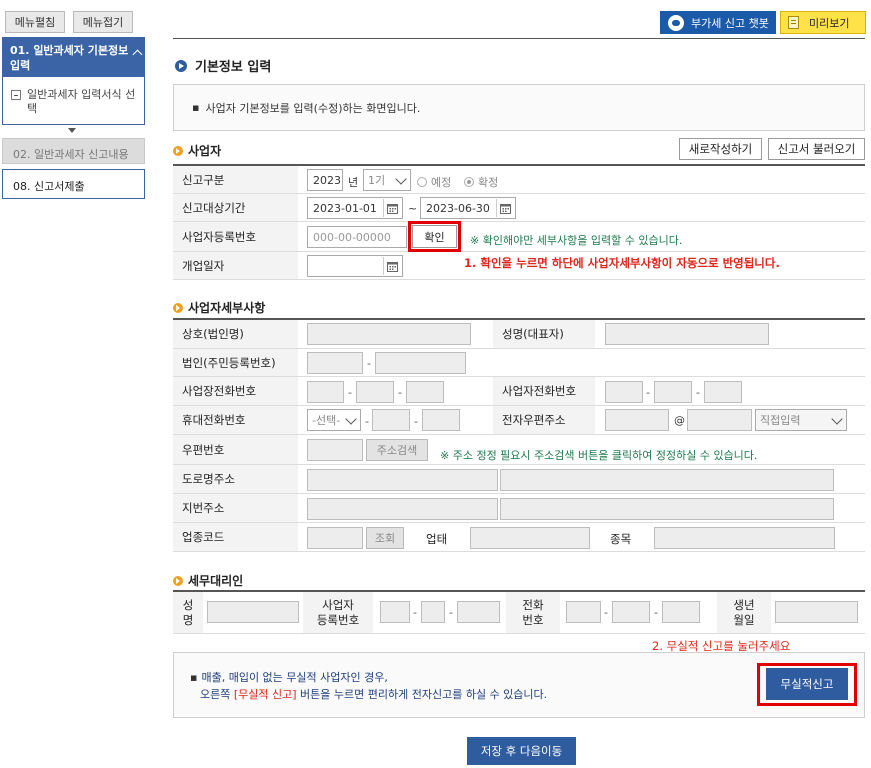 The width and height of the screenshot is (871, 768). What do you see at coordinates (469, 182) in the screenshot?
I see `radio-checked-icon` at bounding box center [469, 182].